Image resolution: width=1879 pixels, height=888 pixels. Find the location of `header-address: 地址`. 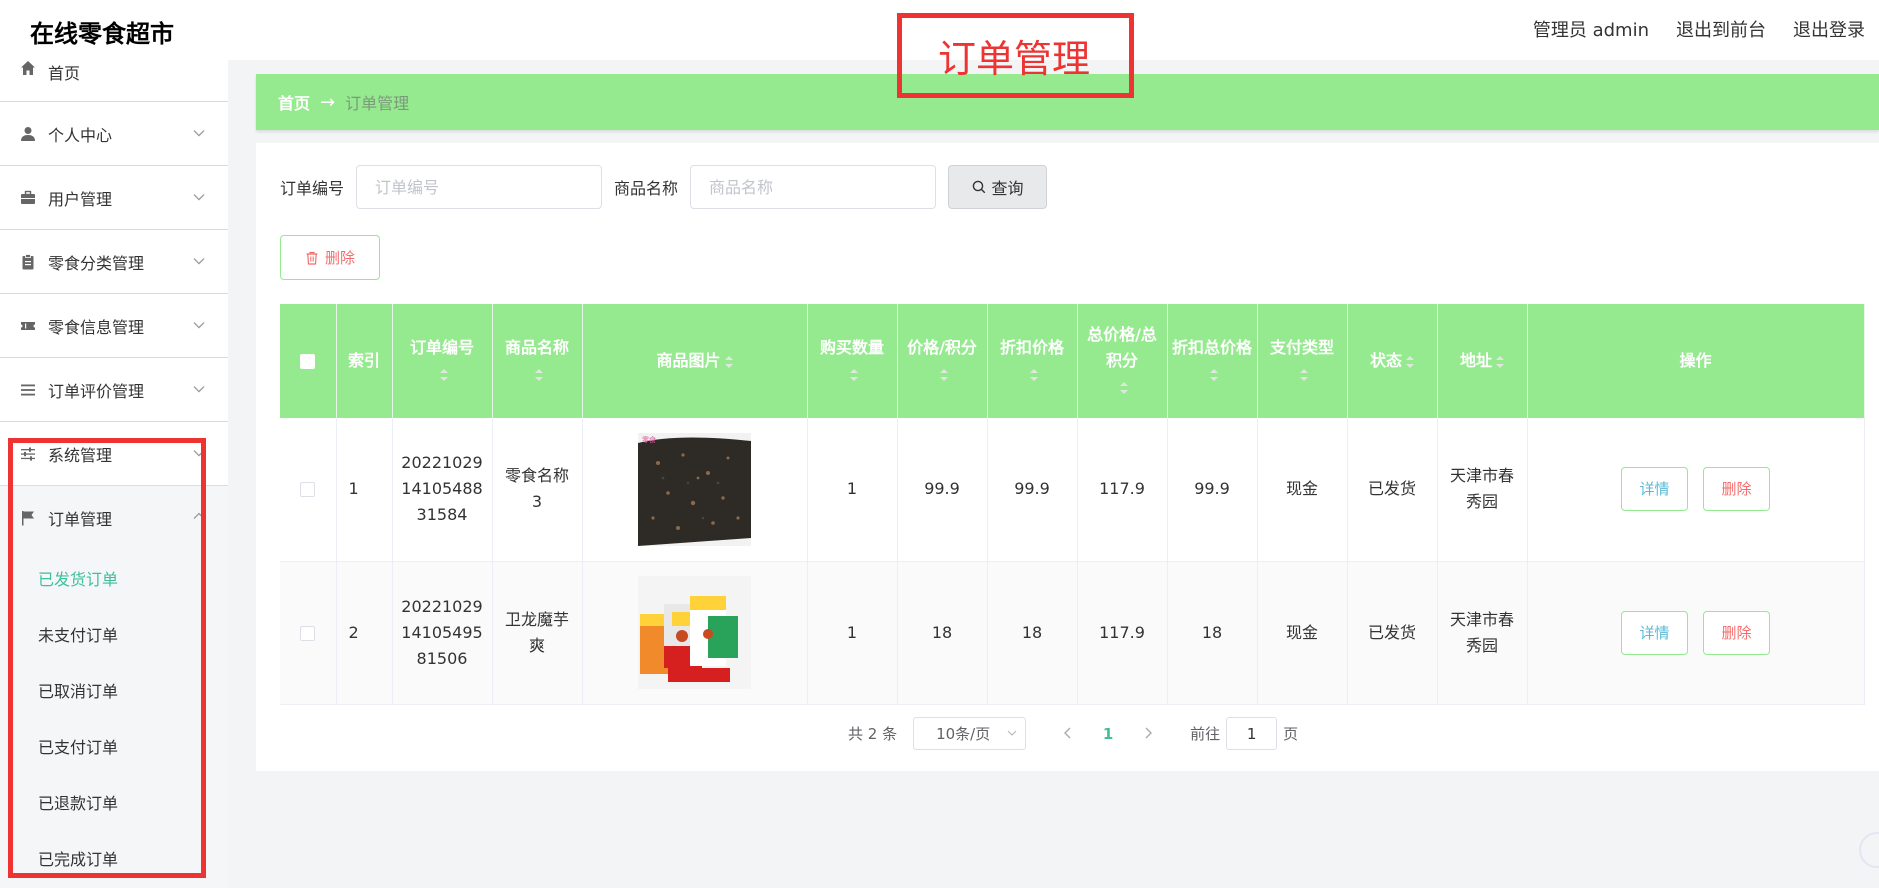

header-address: 地址 is located at coordinates (1482, 361).